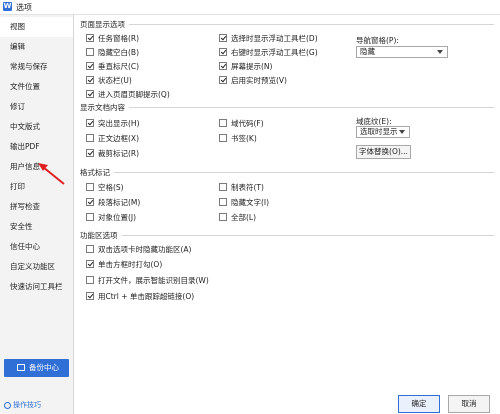  What do you see at coordinates (469, 404) in the screenshot?
I see `cancel-button: 取消` at bounding box center [469, 404].